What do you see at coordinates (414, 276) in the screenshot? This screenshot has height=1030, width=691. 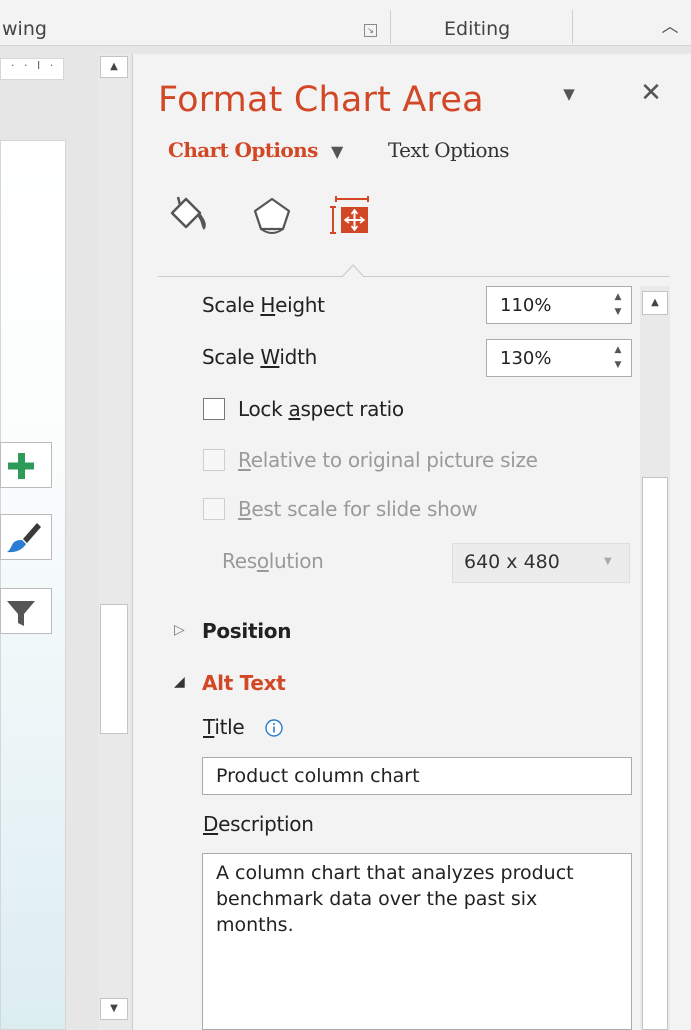 I see `tab-divider` at bounding box center [414, 276].